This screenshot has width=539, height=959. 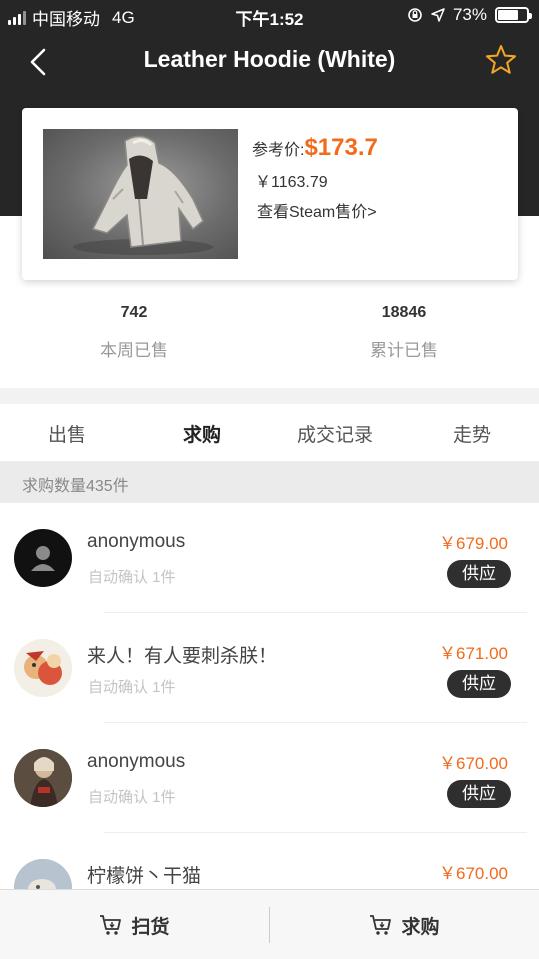 What do you see at coordinates (291, 182) in the screenshot?
I see `price-cny: ￥1163.79` at bounding box center [291, 182].